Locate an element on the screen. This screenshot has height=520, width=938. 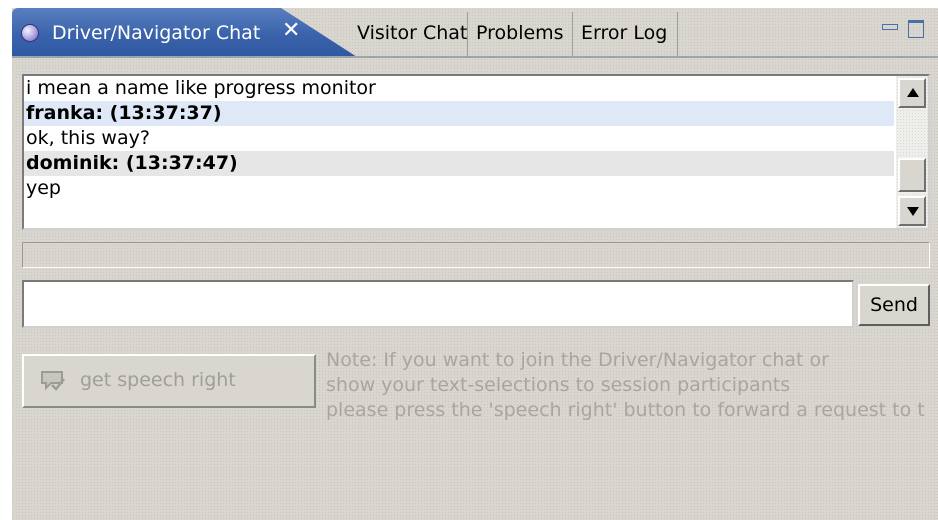
tab-problems: Problems is located at coordinates (520, 34).